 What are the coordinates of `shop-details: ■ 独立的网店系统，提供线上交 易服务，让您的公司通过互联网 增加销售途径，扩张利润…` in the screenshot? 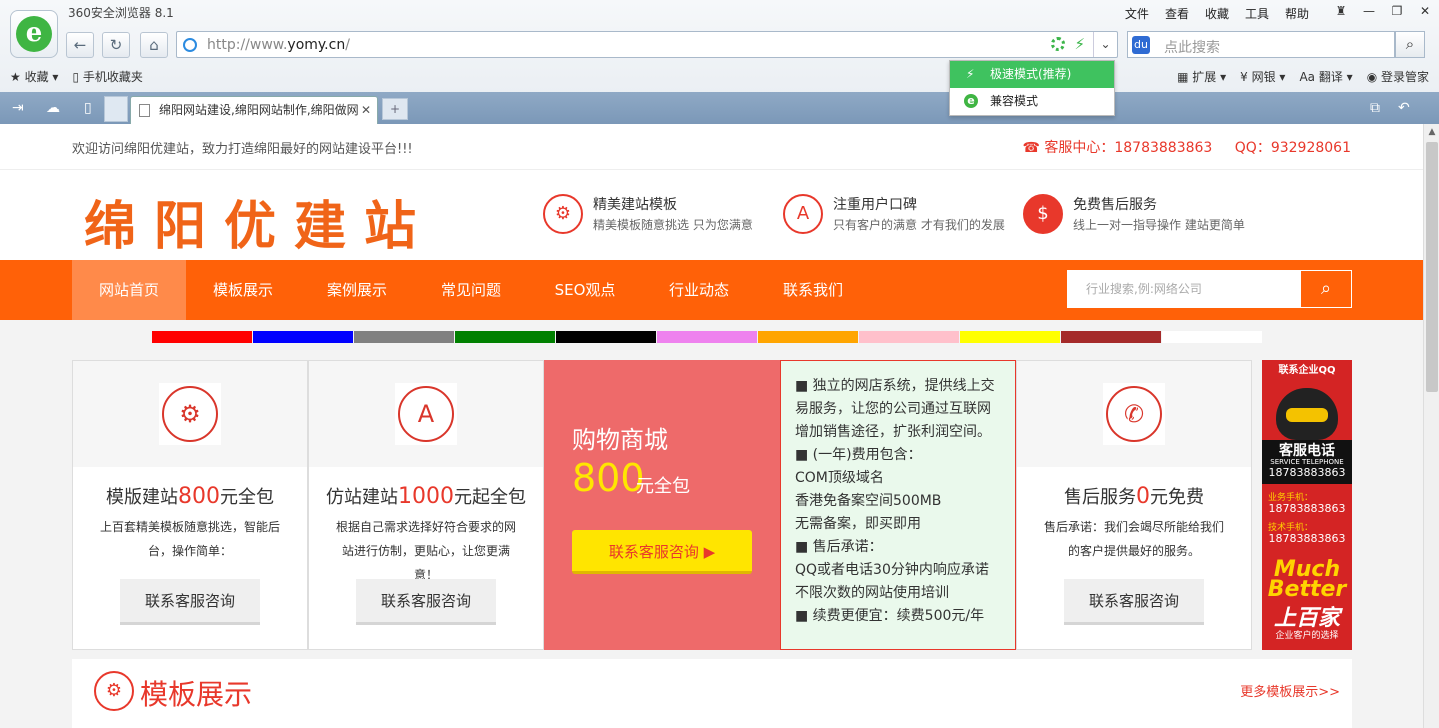 It's located at (898, 505).